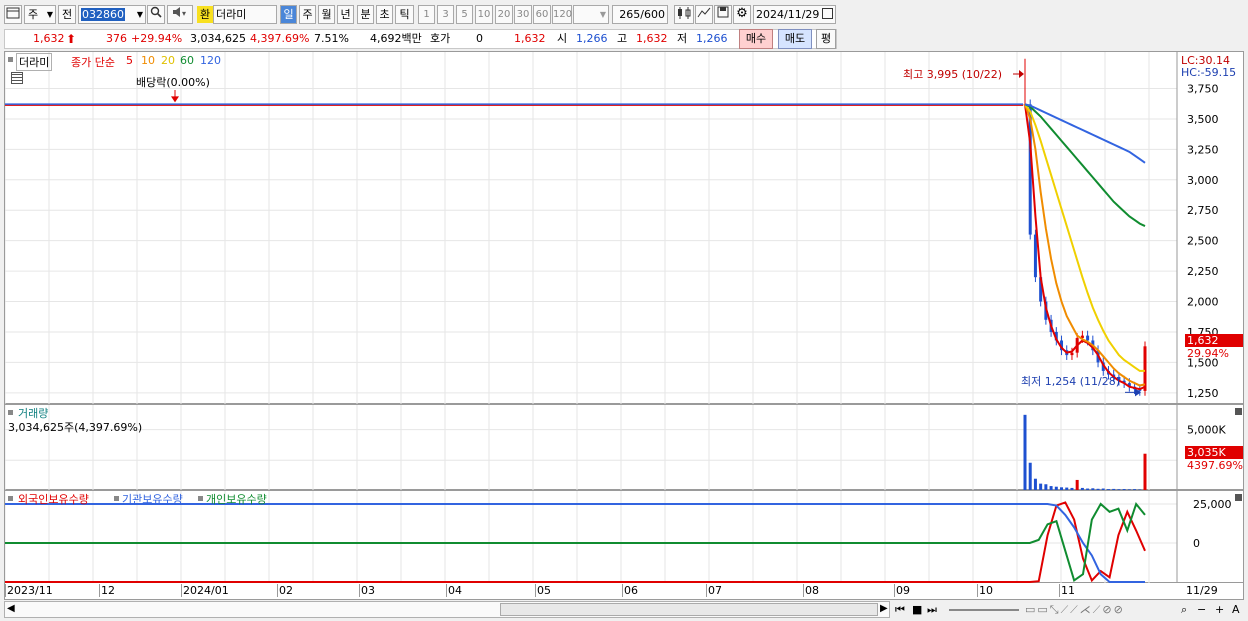 The image size is (1248, 621). What do you see at coordinates (447, 609) in the screenshot?
I see `scrollbar: ◀ ▶` at bounding box center [447, 609].